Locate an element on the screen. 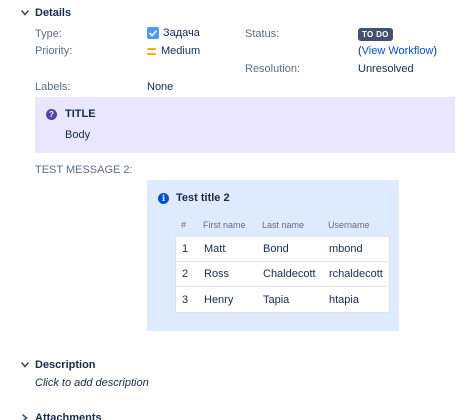 This screenshot has height=420, width=474. workflow-paren-close: ) is located at coordinates (435, 51).